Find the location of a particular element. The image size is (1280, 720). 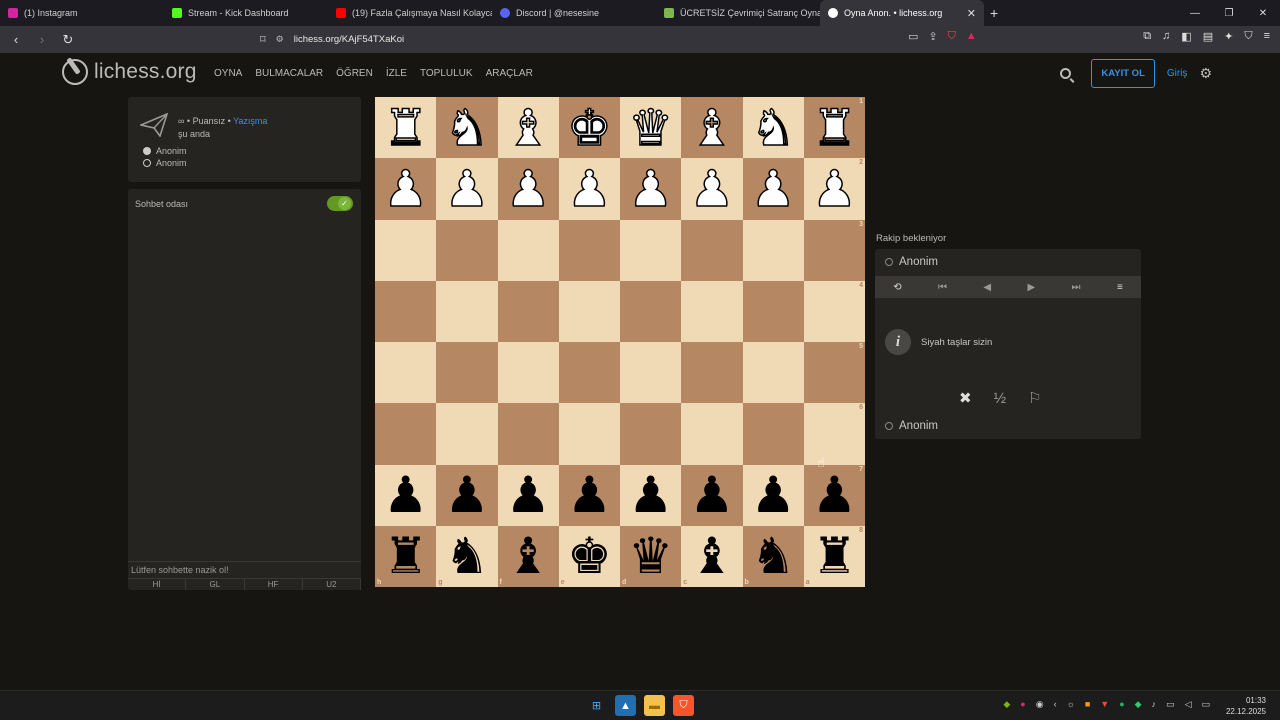

leo-ai-icon: ✦ is located at coordinates (1228, 36).